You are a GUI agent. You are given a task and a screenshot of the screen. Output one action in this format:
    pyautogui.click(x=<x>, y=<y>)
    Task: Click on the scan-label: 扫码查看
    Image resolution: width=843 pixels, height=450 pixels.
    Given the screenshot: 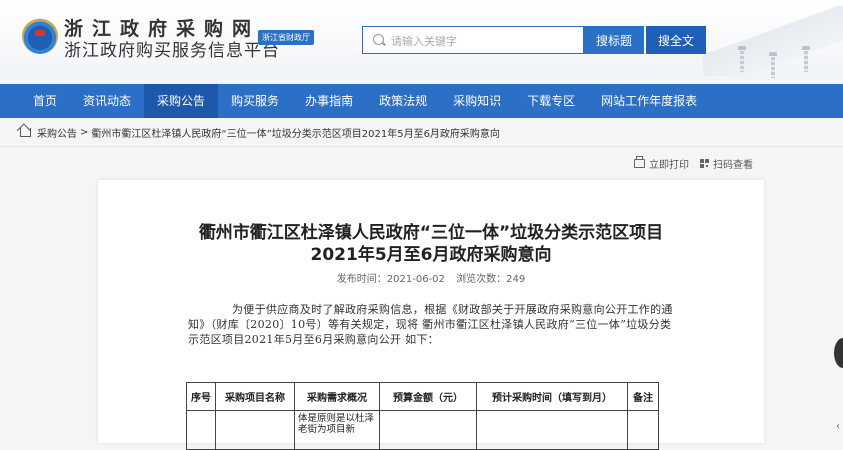 What is the action you would take?
    pyautogui.click(x=733, y=165)
    